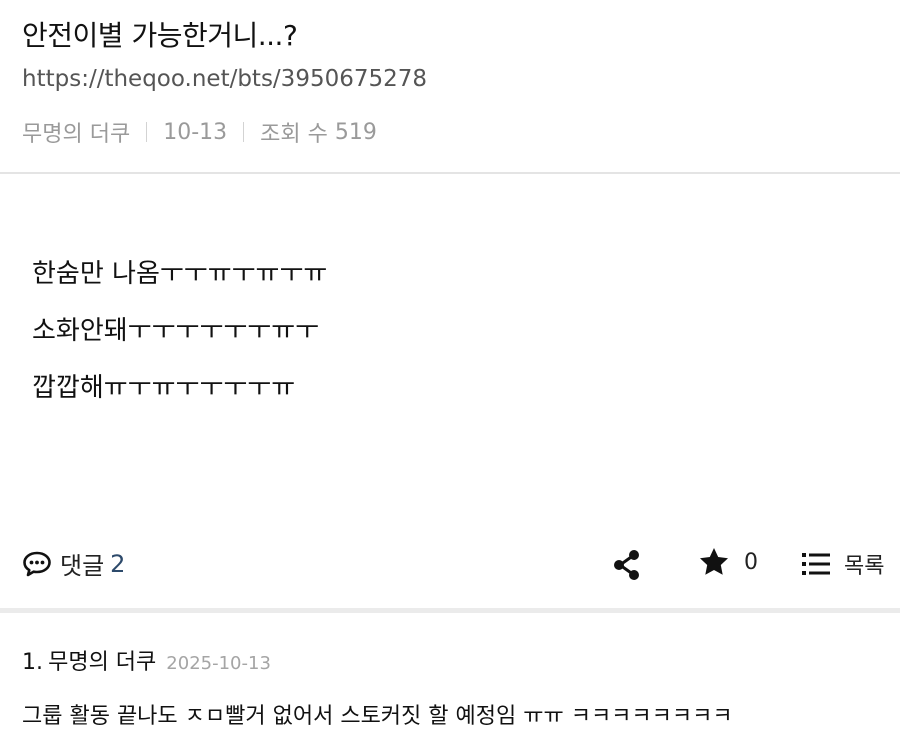  Describe the element at coordinates (32, 662) in the screenshot. I see `comment-number: 1.` at that location.